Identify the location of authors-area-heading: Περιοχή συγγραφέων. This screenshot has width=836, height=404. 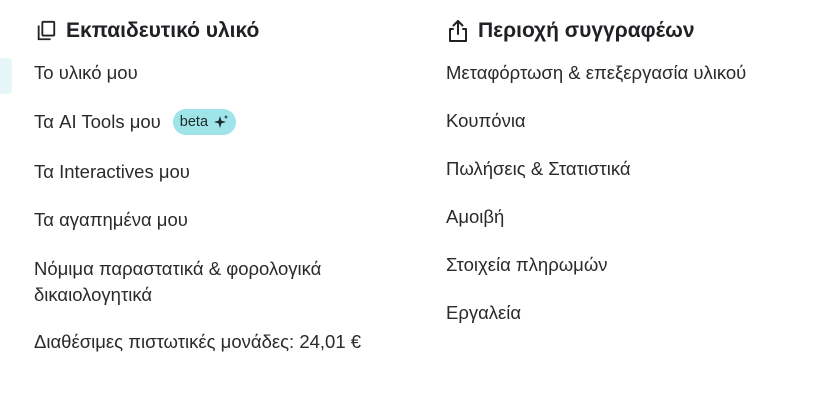
(636, 31).